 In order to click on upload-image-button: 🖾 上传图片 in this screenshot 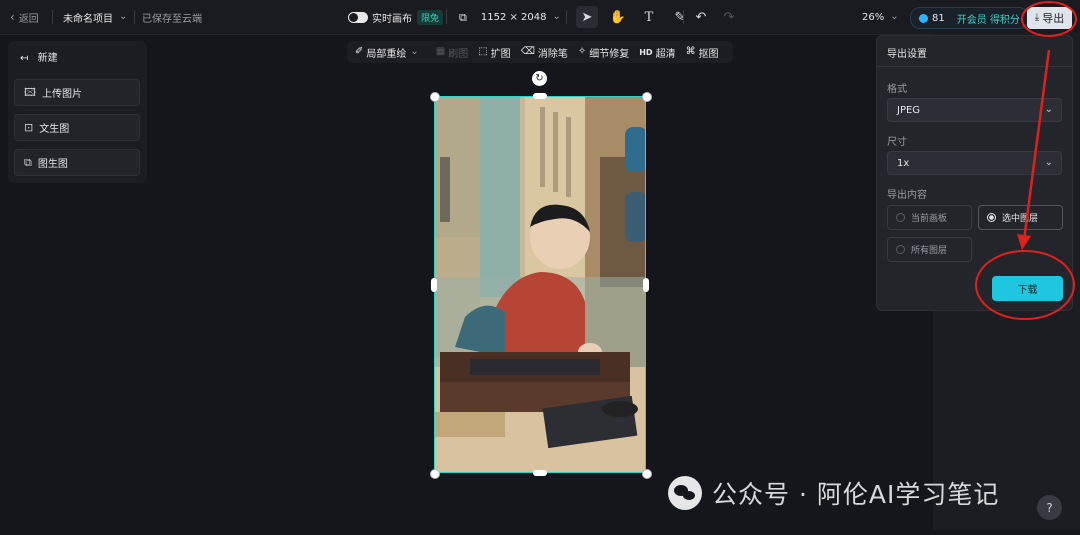, I will do `click(77, 92)`.